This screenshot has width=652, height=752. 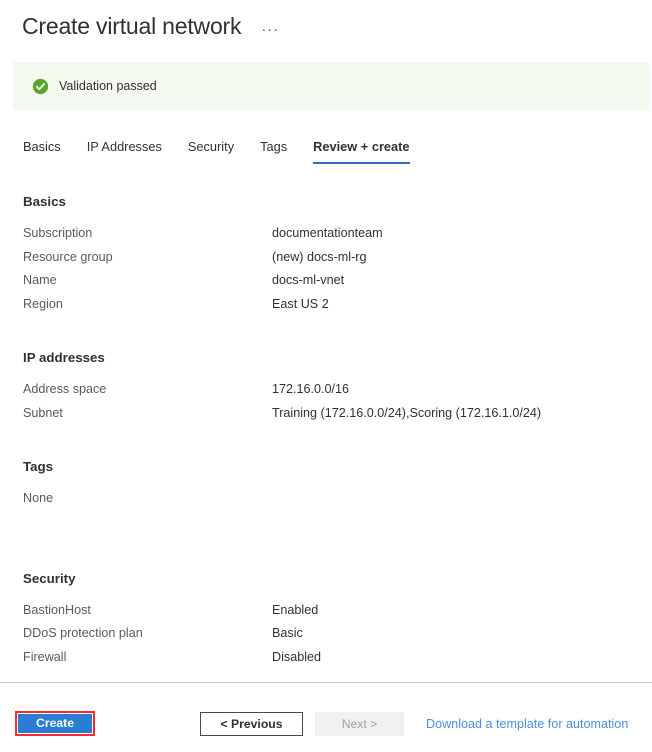 I want to click on page-title: Create virtual network, so click(x=132, y=25).